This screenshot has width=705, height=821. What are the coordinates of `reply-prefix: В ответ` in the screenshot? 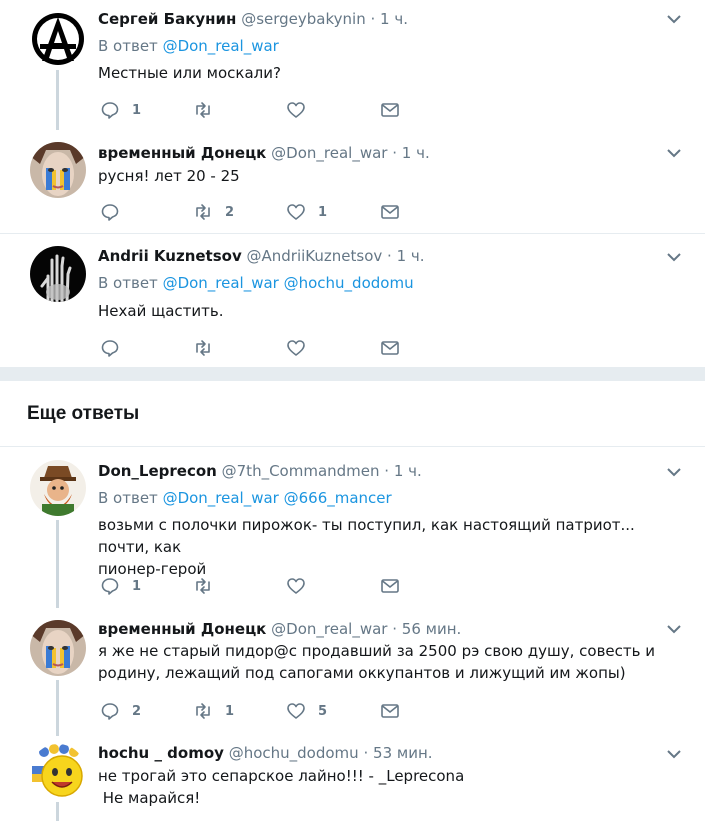 It's located at (128, 498).